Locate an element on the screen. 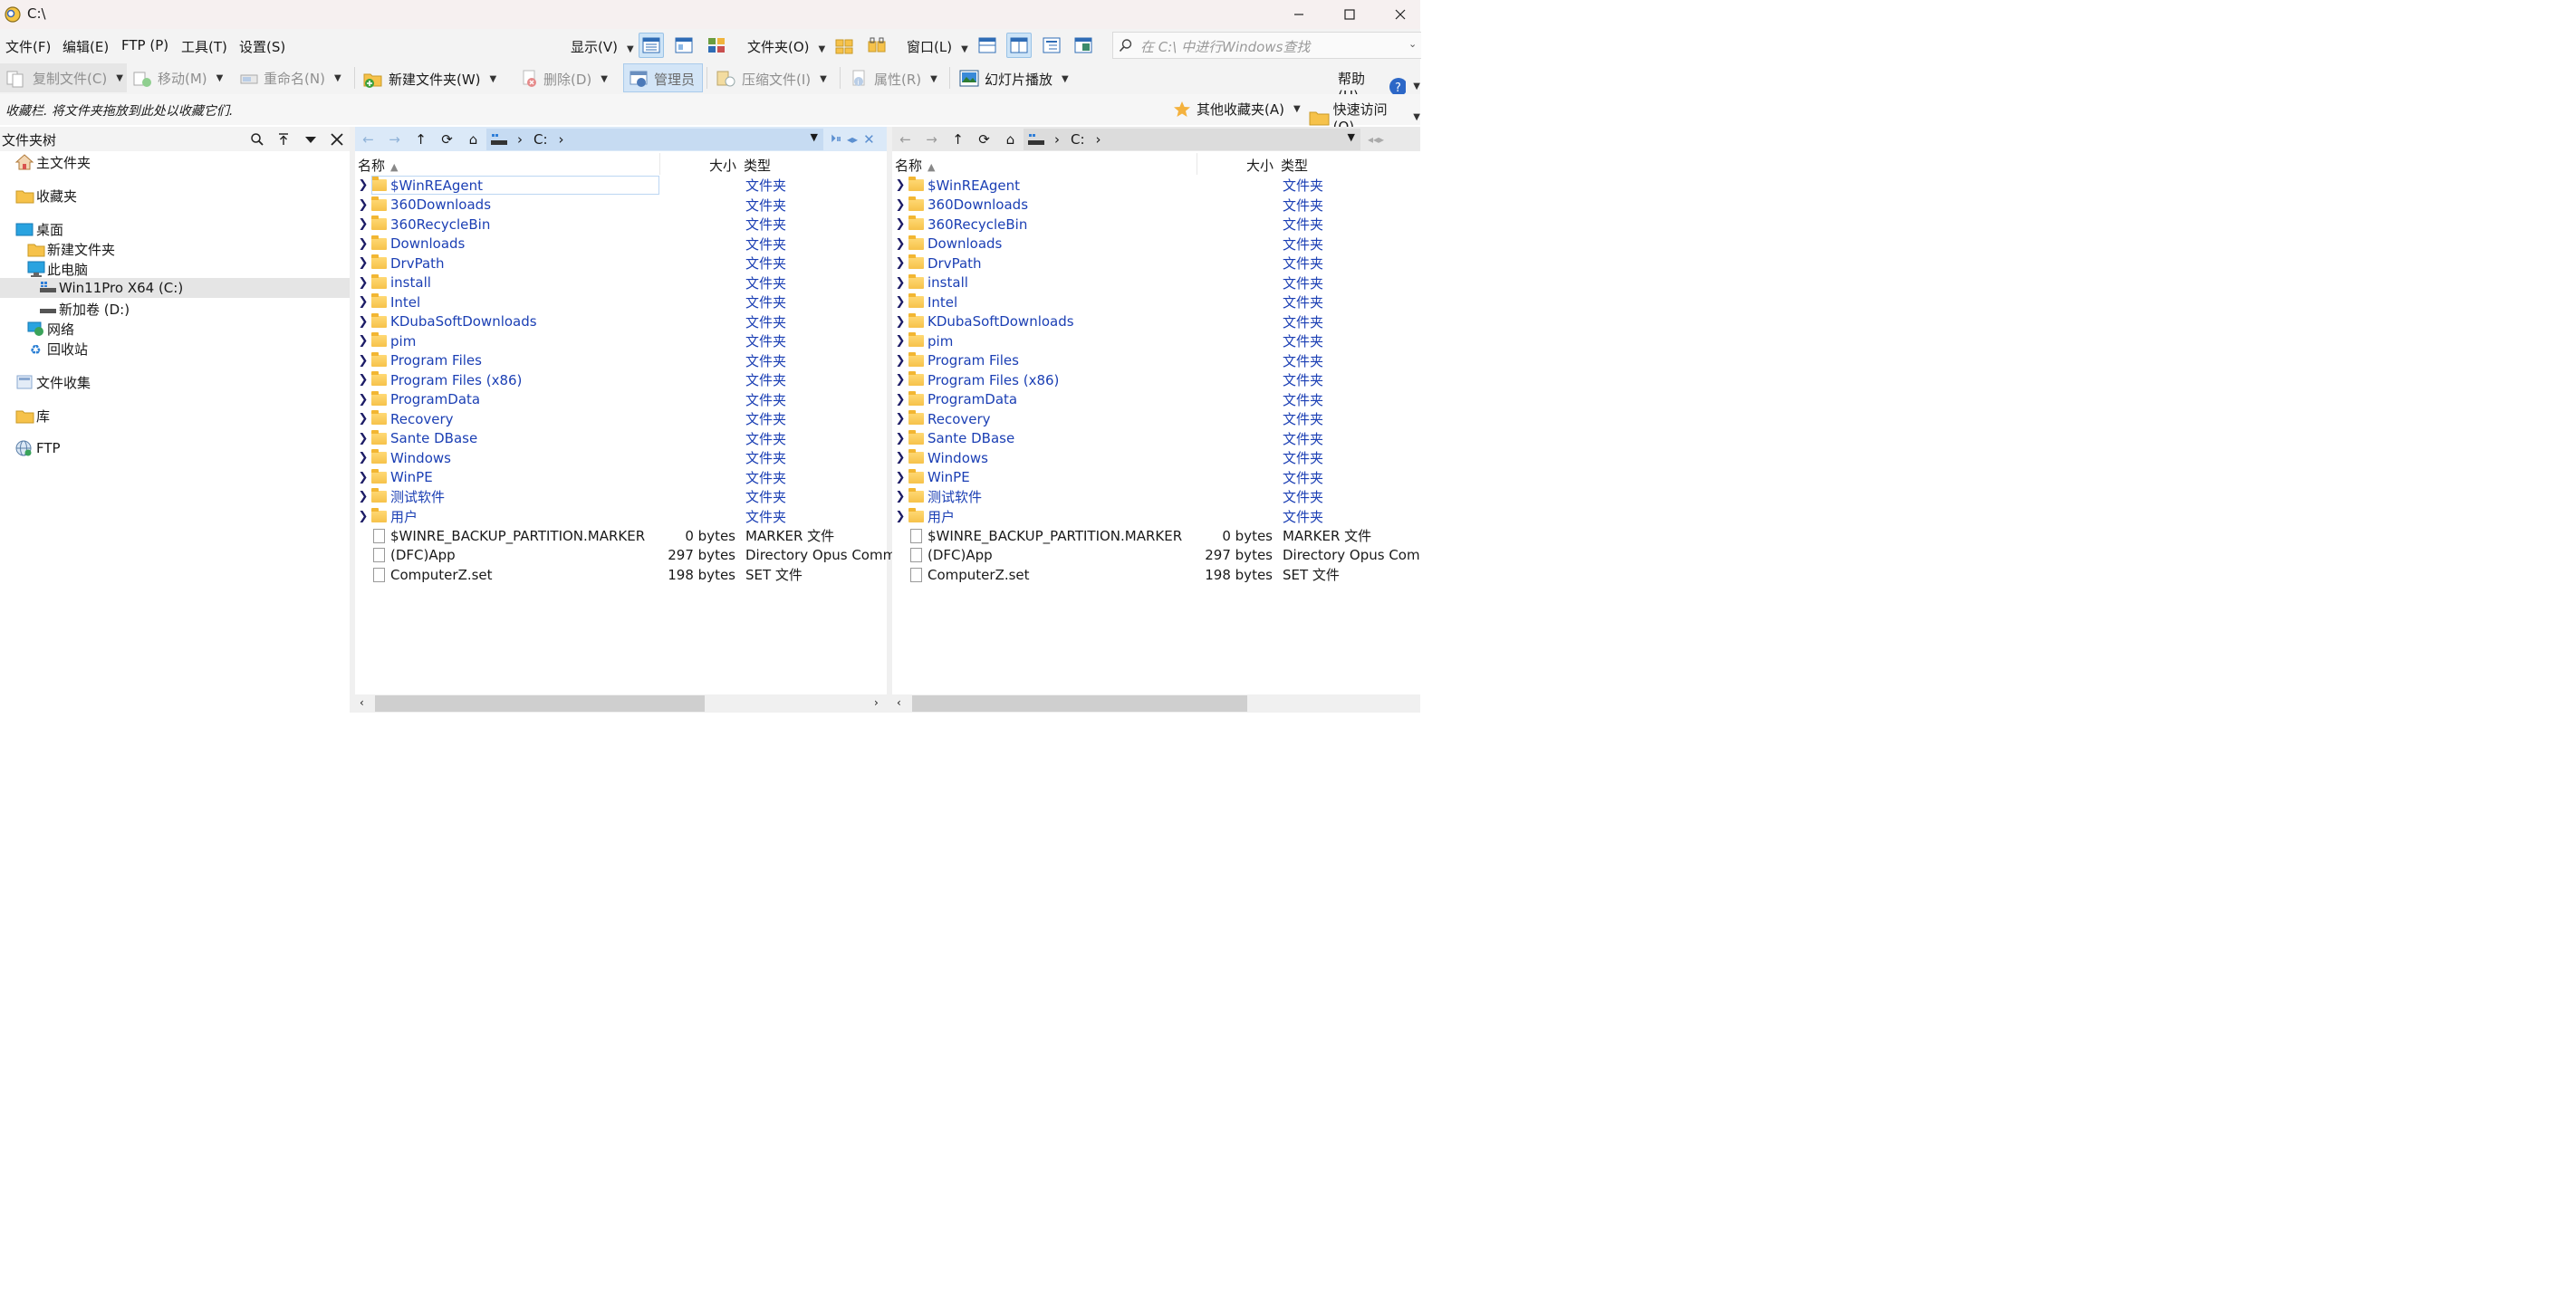 Image resolution: width=2576 pixels, height=1293 pixels. tree-item-favorites: 收藏夹 is located at coordinates (45, 196).